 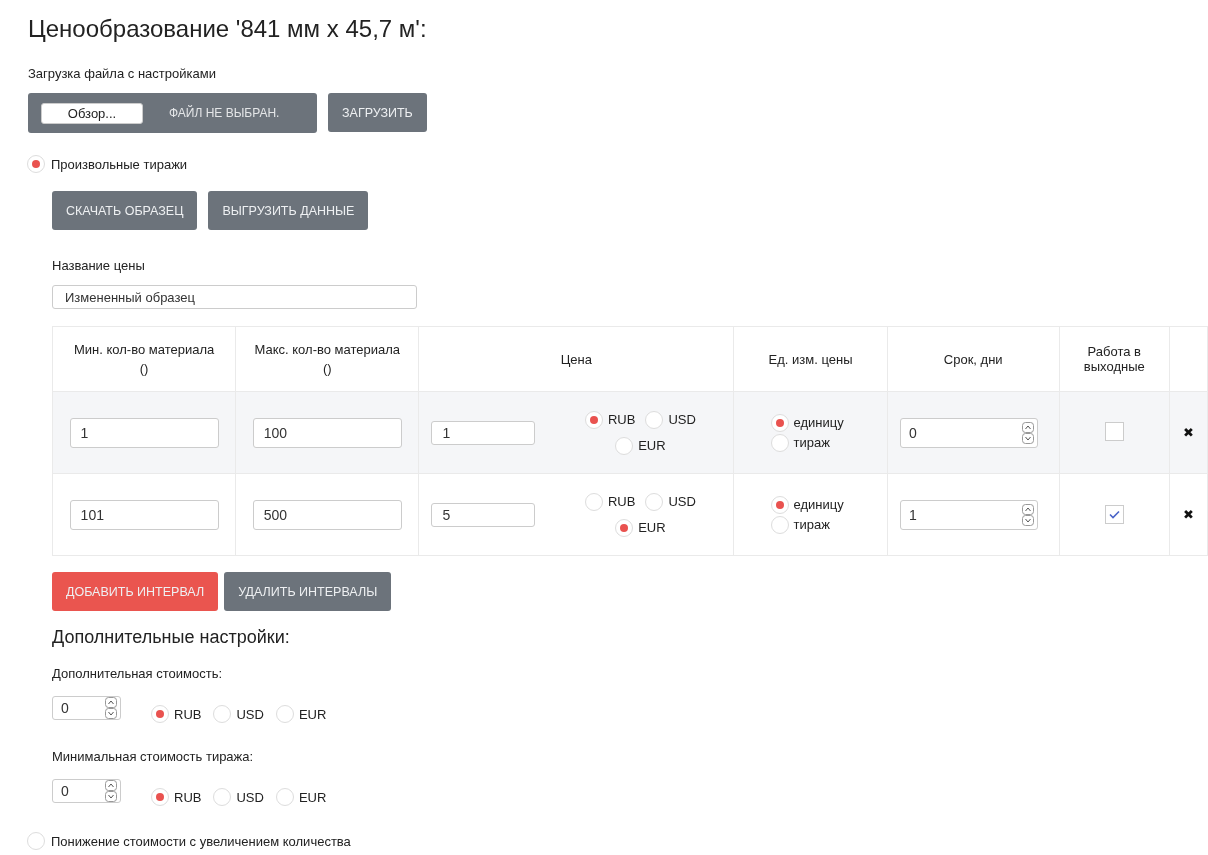 I want to click on column-header: Мин. кол-во материала, so click(x=144, y=349).